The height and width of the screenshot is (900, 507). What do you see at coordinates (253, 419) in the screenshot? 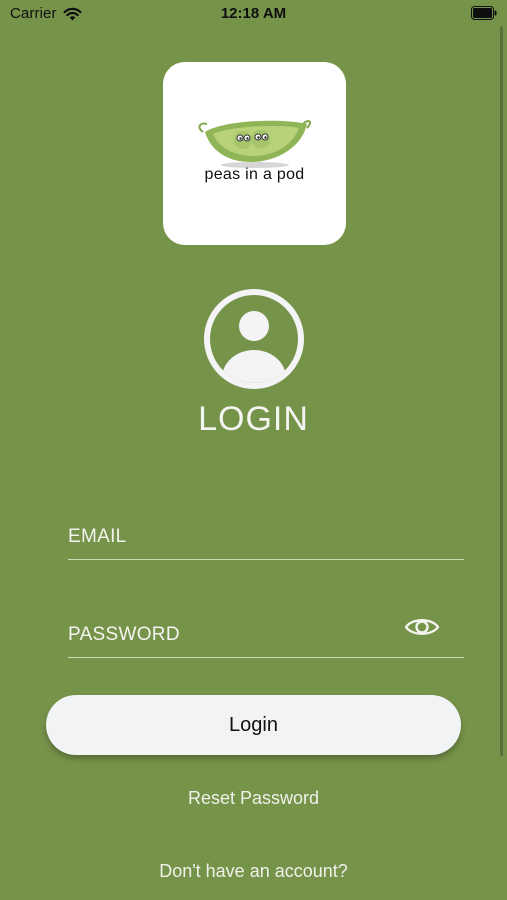
I see `page-title: LOGIN` at bounding box center [253, 419].